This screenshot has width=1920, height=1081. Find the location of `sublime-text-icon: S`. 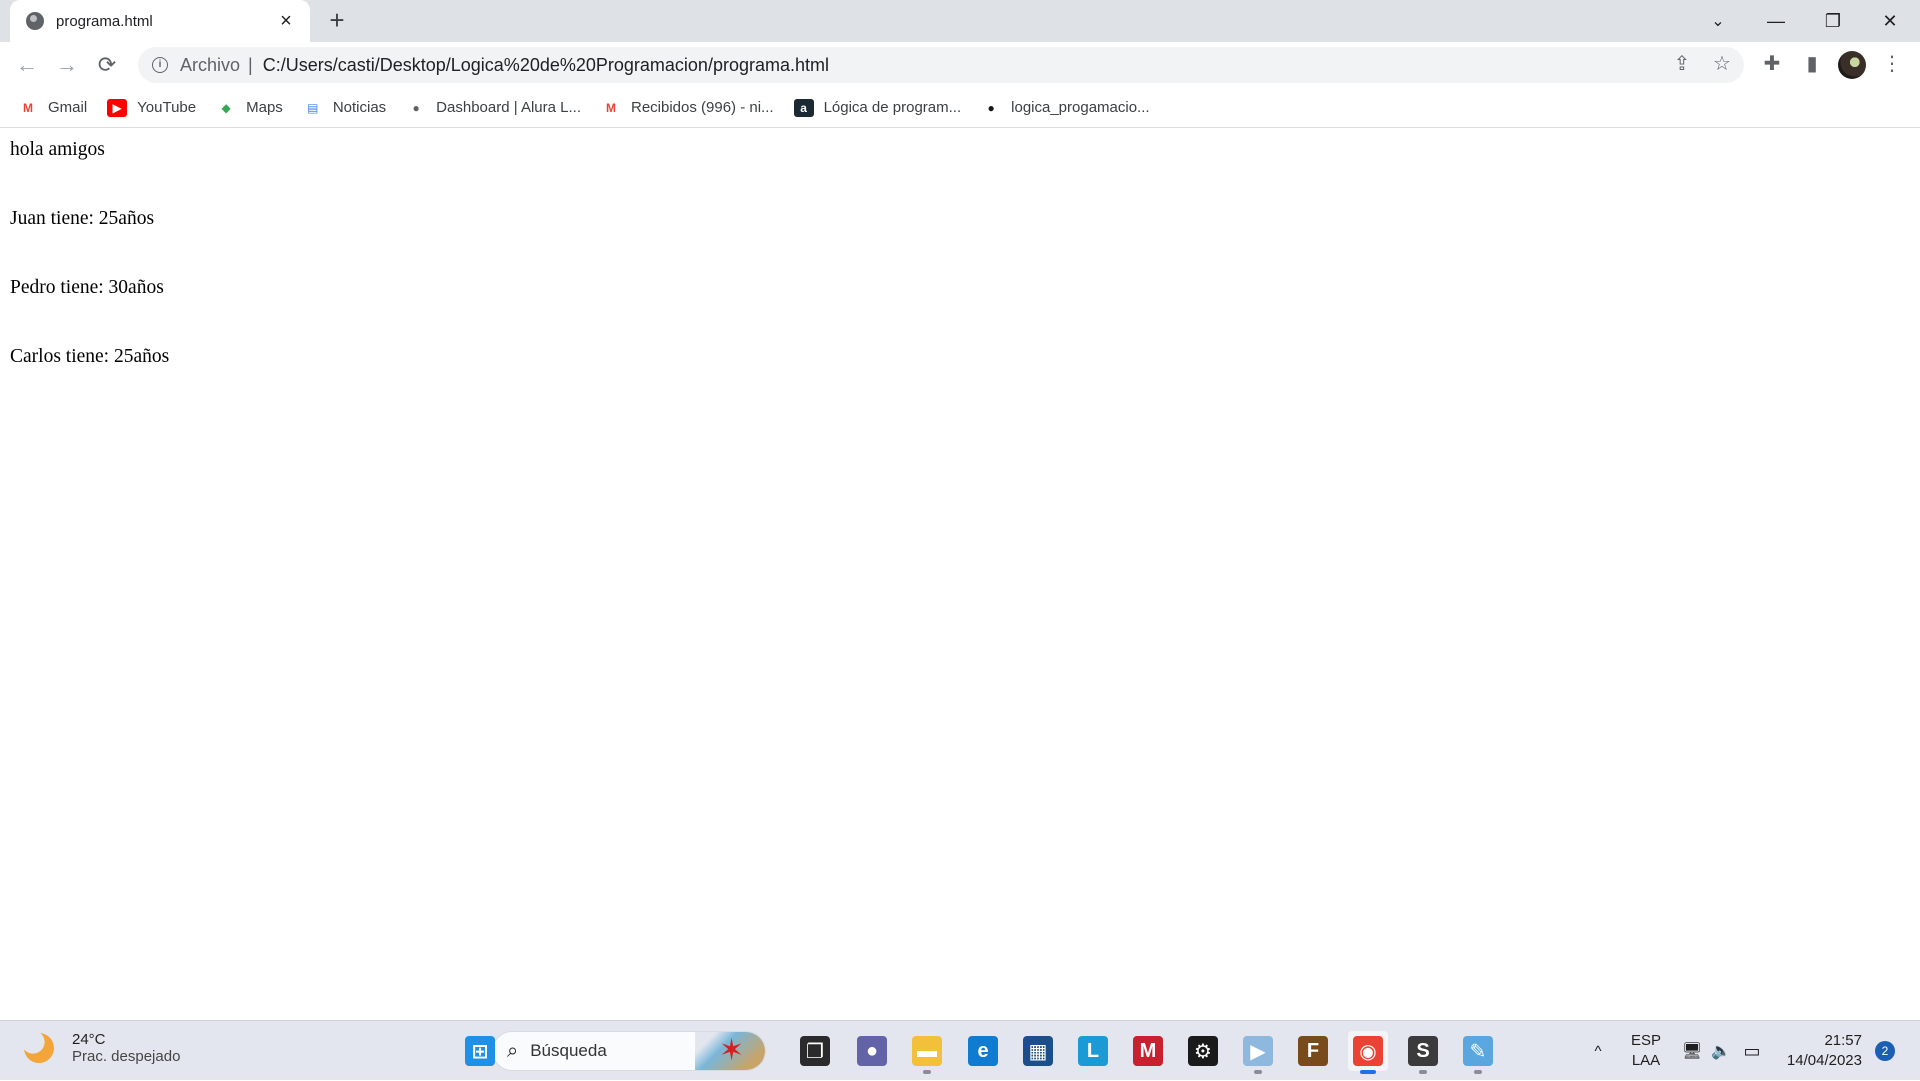

sublime-text-icon: S is located at coordinates (1423, 1051).